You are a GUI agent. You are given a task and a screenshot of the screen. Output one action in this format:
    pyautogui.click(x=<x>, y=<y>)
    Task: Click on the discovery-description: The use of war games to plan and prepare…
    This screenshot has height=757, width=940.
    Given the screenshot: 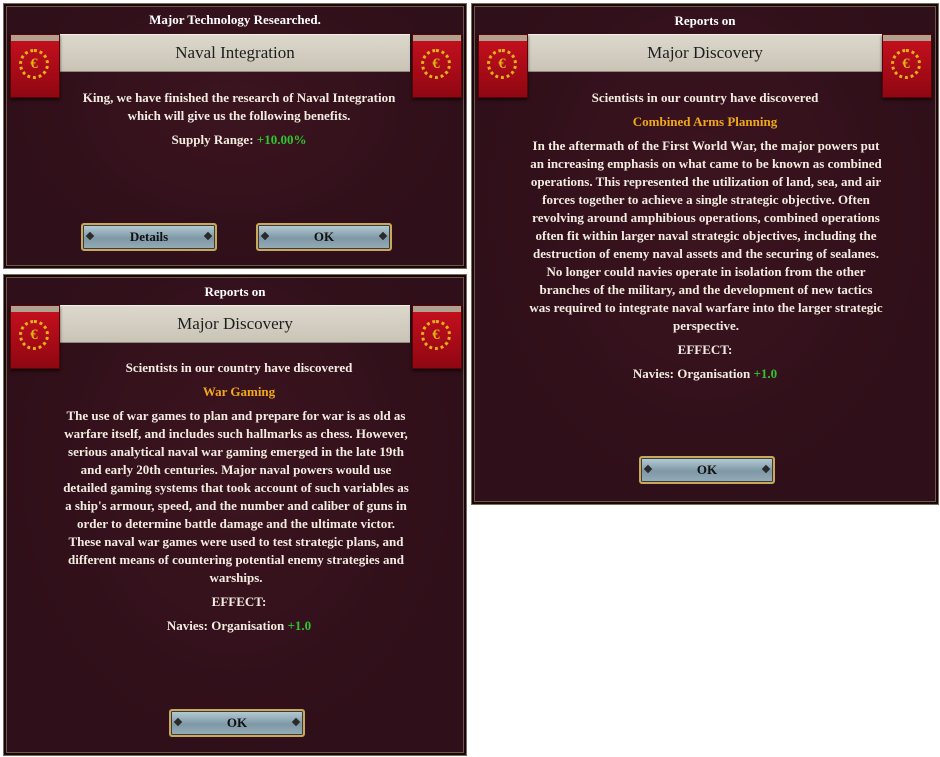 What is the action you would take?
    pyautogui.click(x=236, y=496)
    